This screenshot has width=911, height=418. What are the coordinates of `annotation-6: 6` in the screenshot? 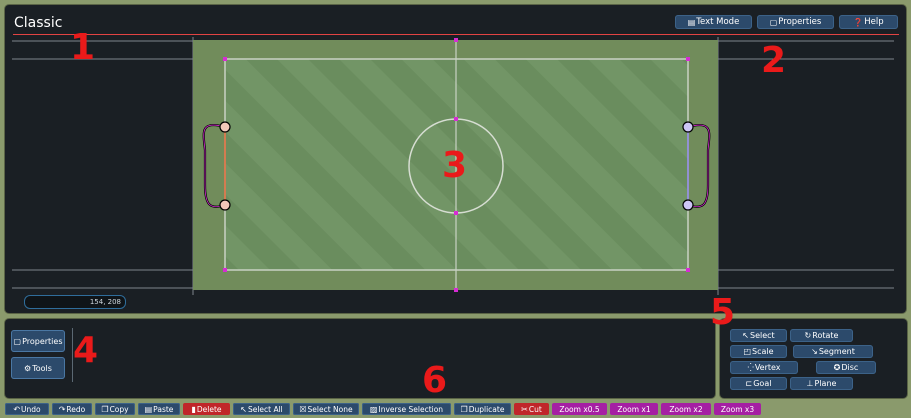 It's located at (435, 380).